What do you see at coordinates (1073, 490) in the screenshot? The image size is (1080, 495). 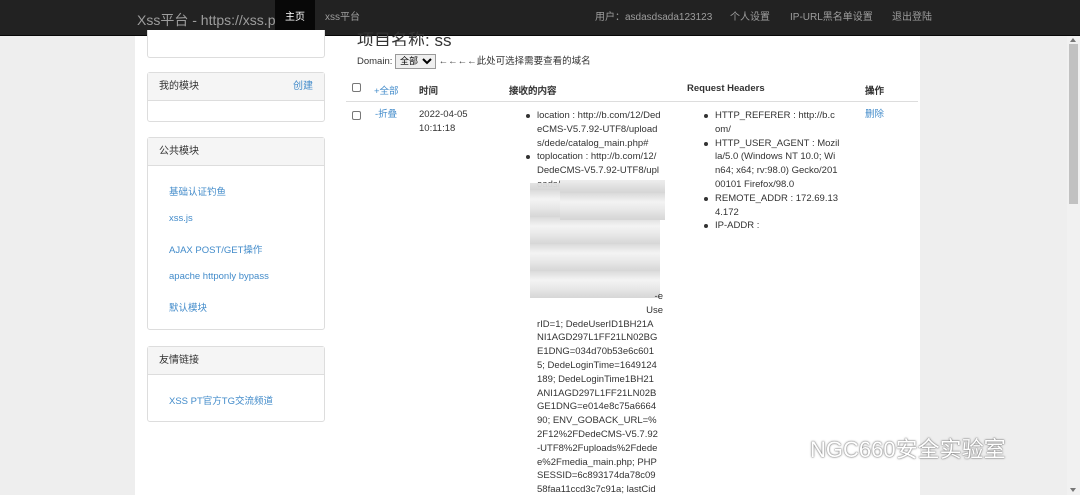 I see `scroll-down-arrow-icon` at bounding box center [1073, 490].